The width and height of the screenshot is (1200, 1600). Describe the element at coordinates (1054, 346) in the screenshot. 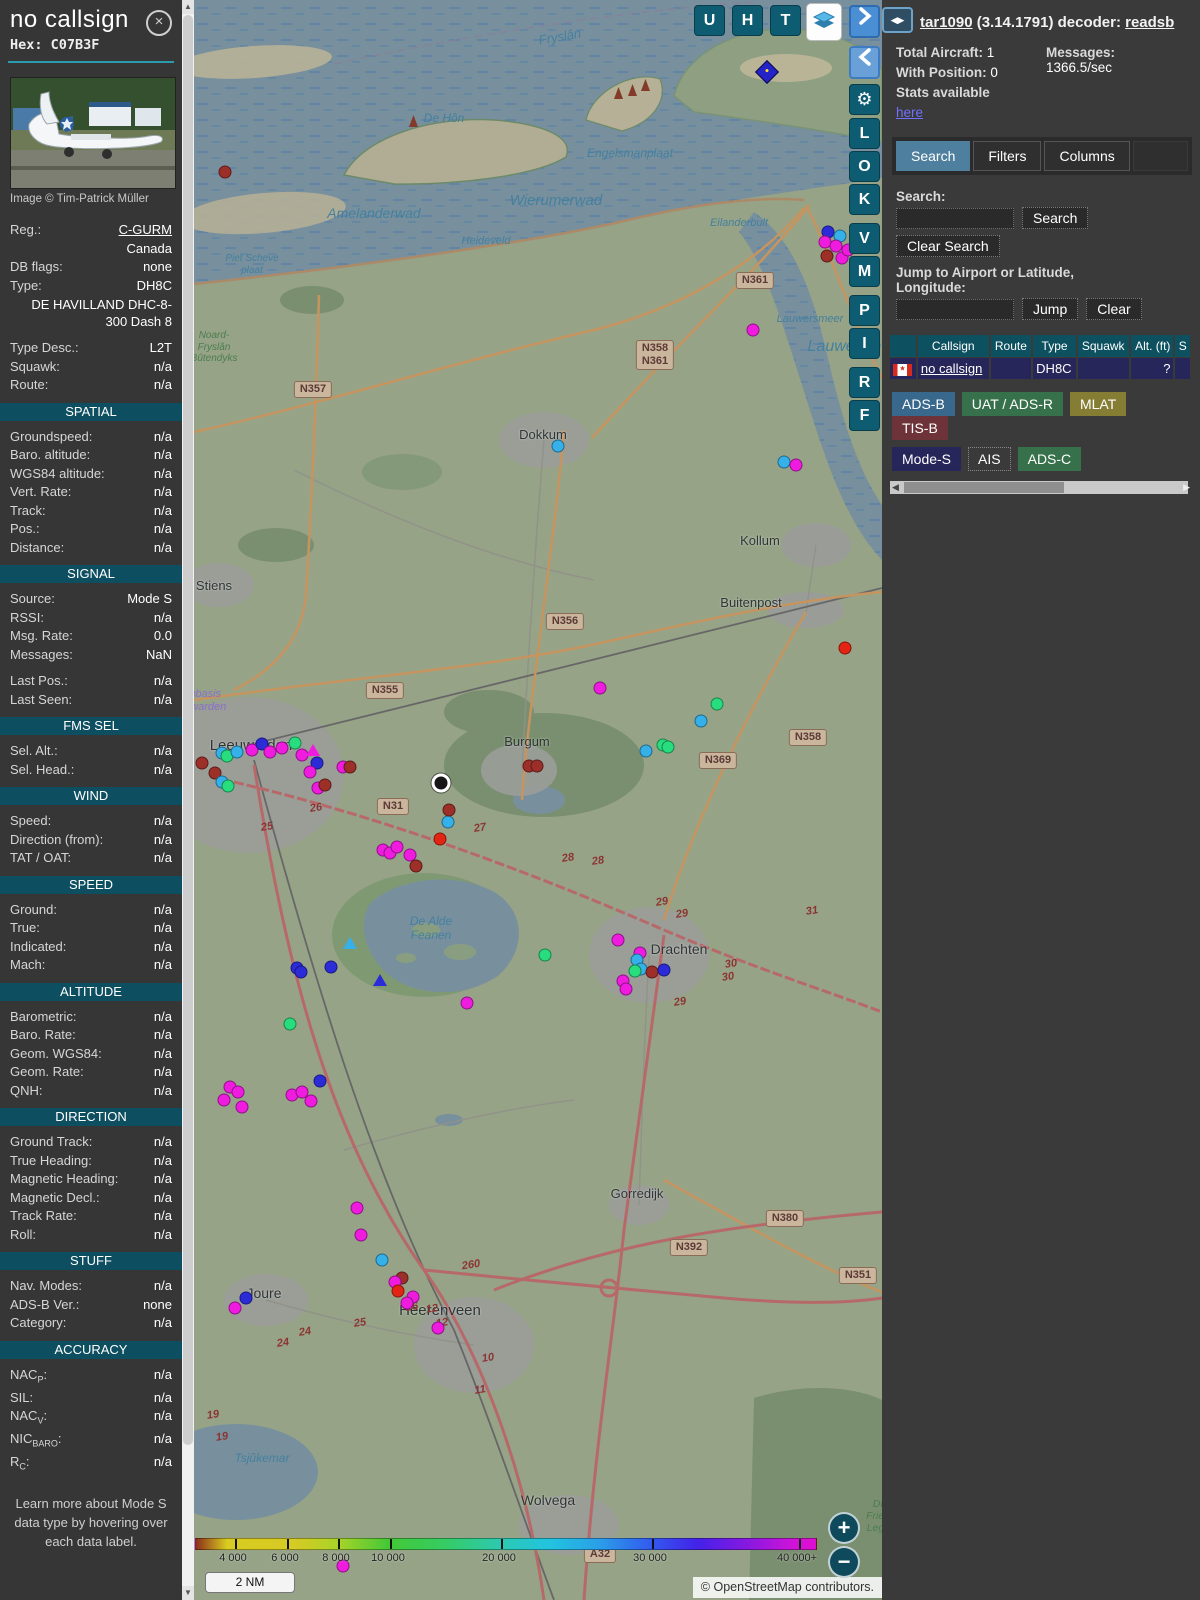

I see `table-header-Type: Type` at that location.